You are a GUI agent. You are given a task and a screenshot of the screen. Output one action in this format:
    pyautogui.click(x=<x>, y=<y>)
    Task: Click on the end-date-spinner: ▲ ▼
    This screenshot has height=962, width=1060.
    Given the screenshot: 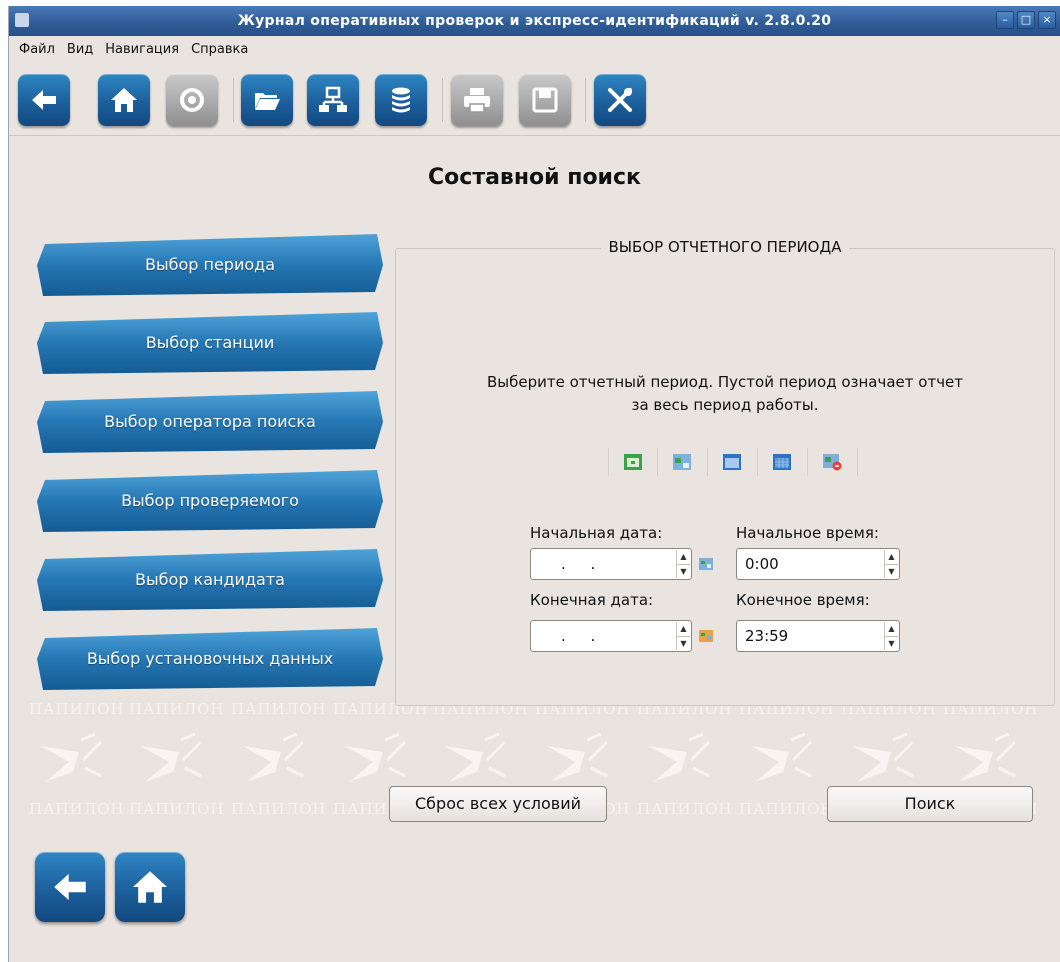 What is the action you would take?
    pyautogui.click(x=683, y=636)
    